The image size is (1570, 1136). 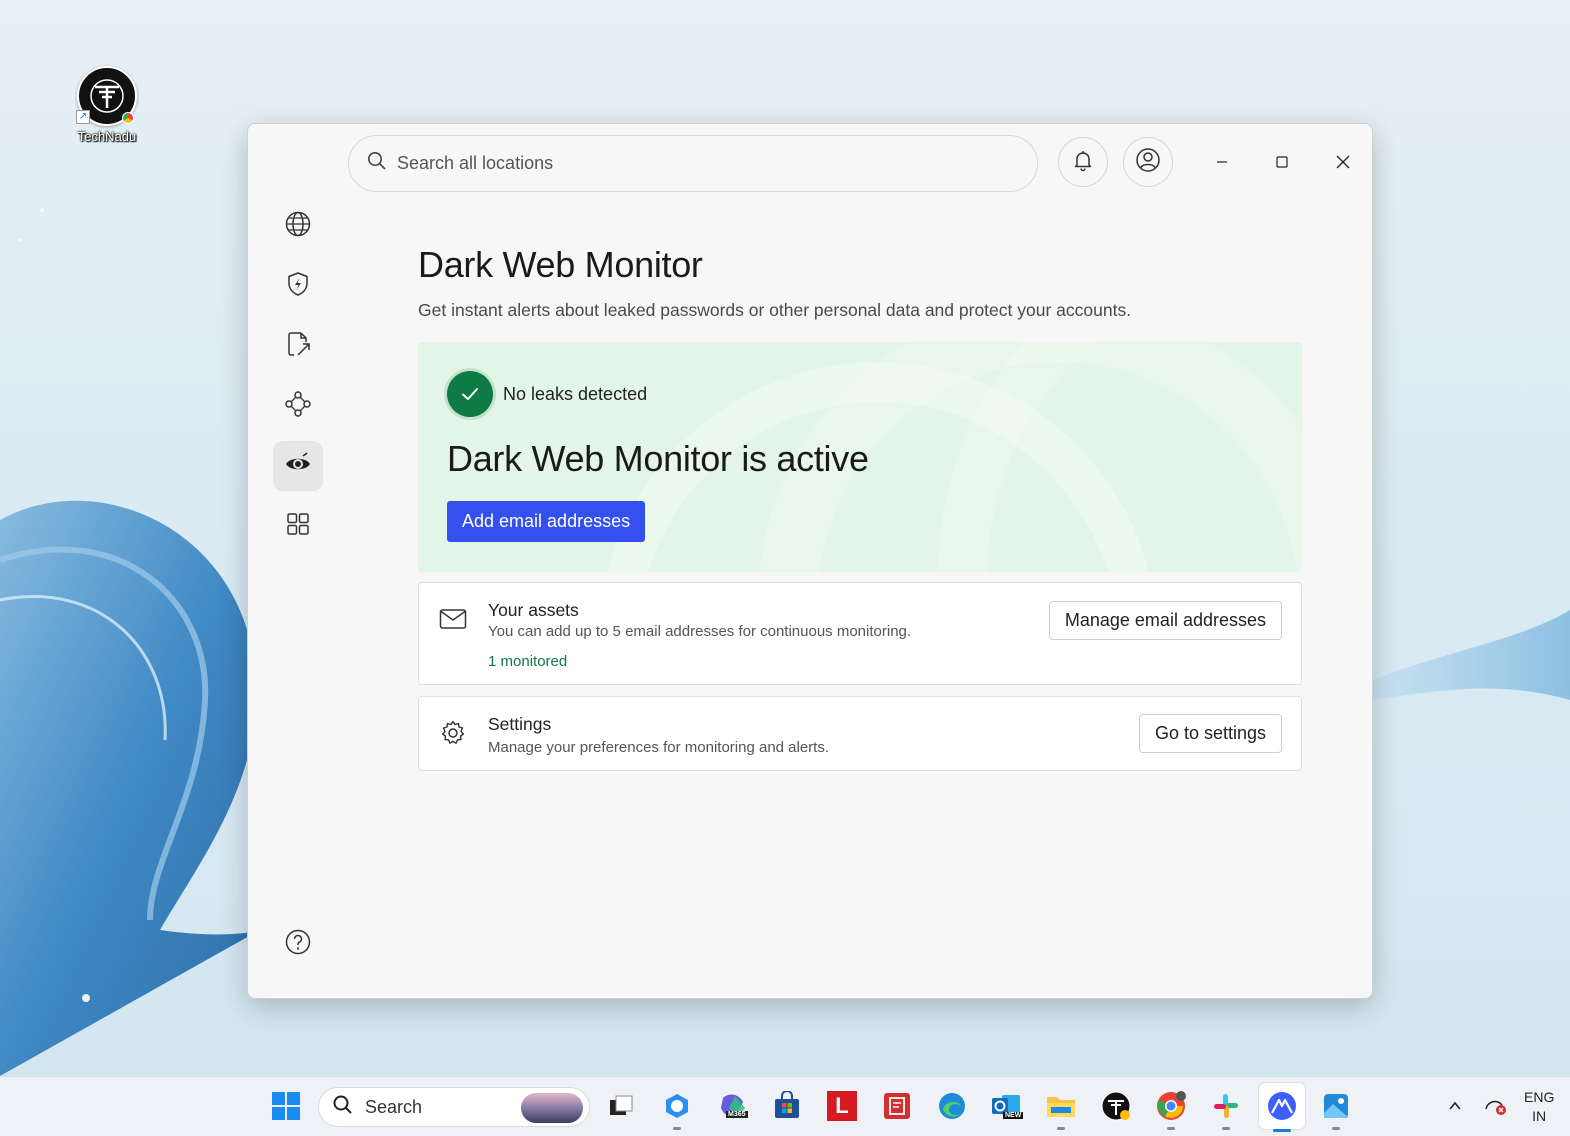 I want to click on show-hidden-icons-button, so click(x=1455, y=1106).